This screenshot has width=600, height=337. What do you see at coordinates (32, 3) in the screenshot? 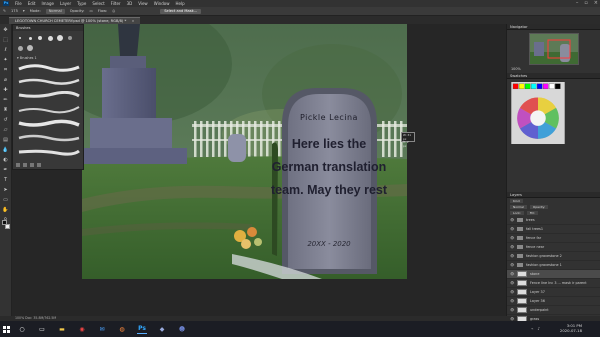
I see `menu-edit: Edit` at bounding box center [32, 3].